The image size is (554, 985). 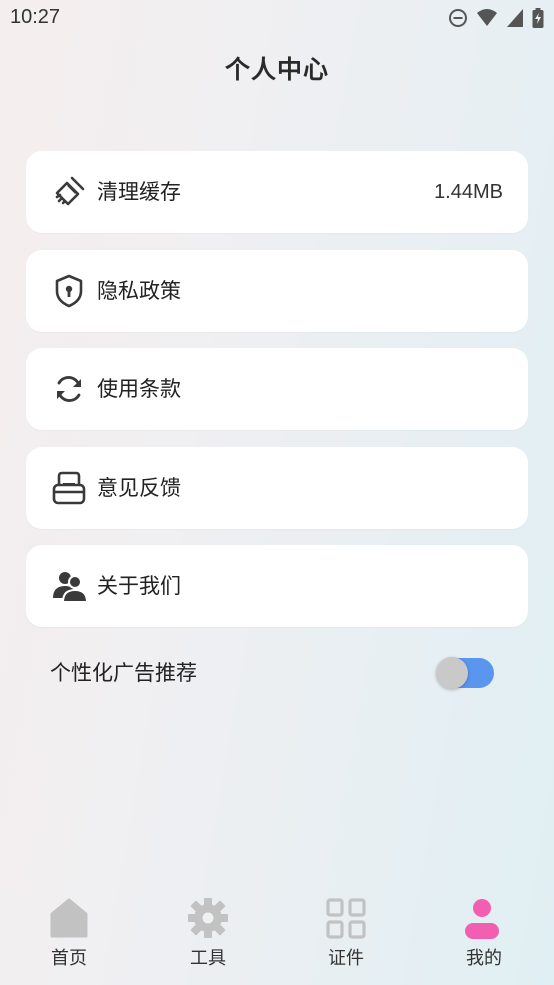 I want to click on status-time: 10:27, so click(x=35, y=17).